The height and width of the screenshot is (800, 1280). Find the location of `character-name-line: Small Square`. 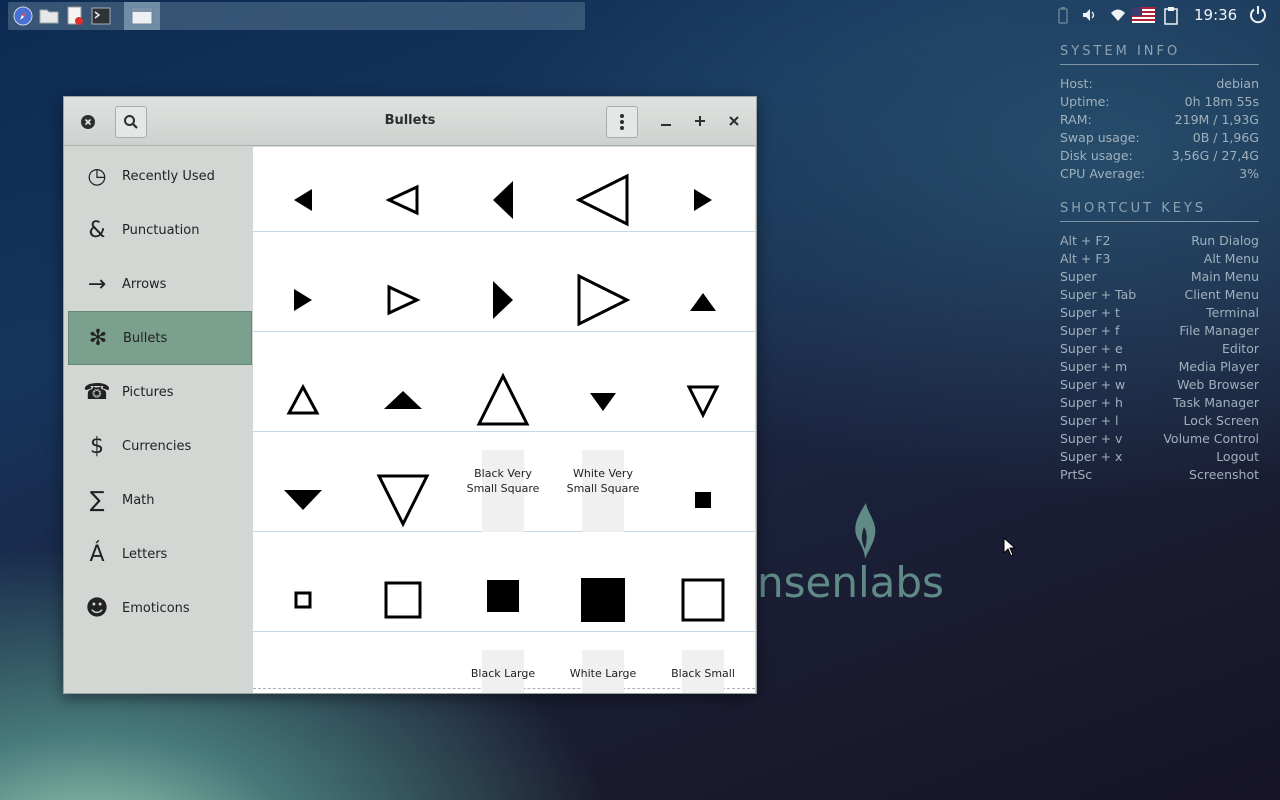

character-name-line: Small Square is located at coordinates (503, 488).